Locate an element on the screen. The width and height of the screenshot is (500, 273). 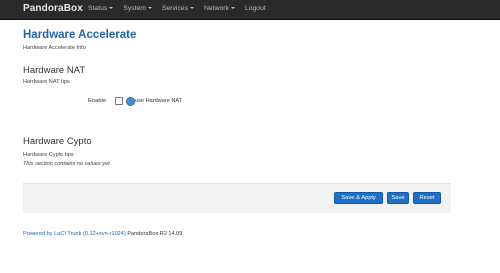
menu-status-label: Status is located at coordinates (98, 8).